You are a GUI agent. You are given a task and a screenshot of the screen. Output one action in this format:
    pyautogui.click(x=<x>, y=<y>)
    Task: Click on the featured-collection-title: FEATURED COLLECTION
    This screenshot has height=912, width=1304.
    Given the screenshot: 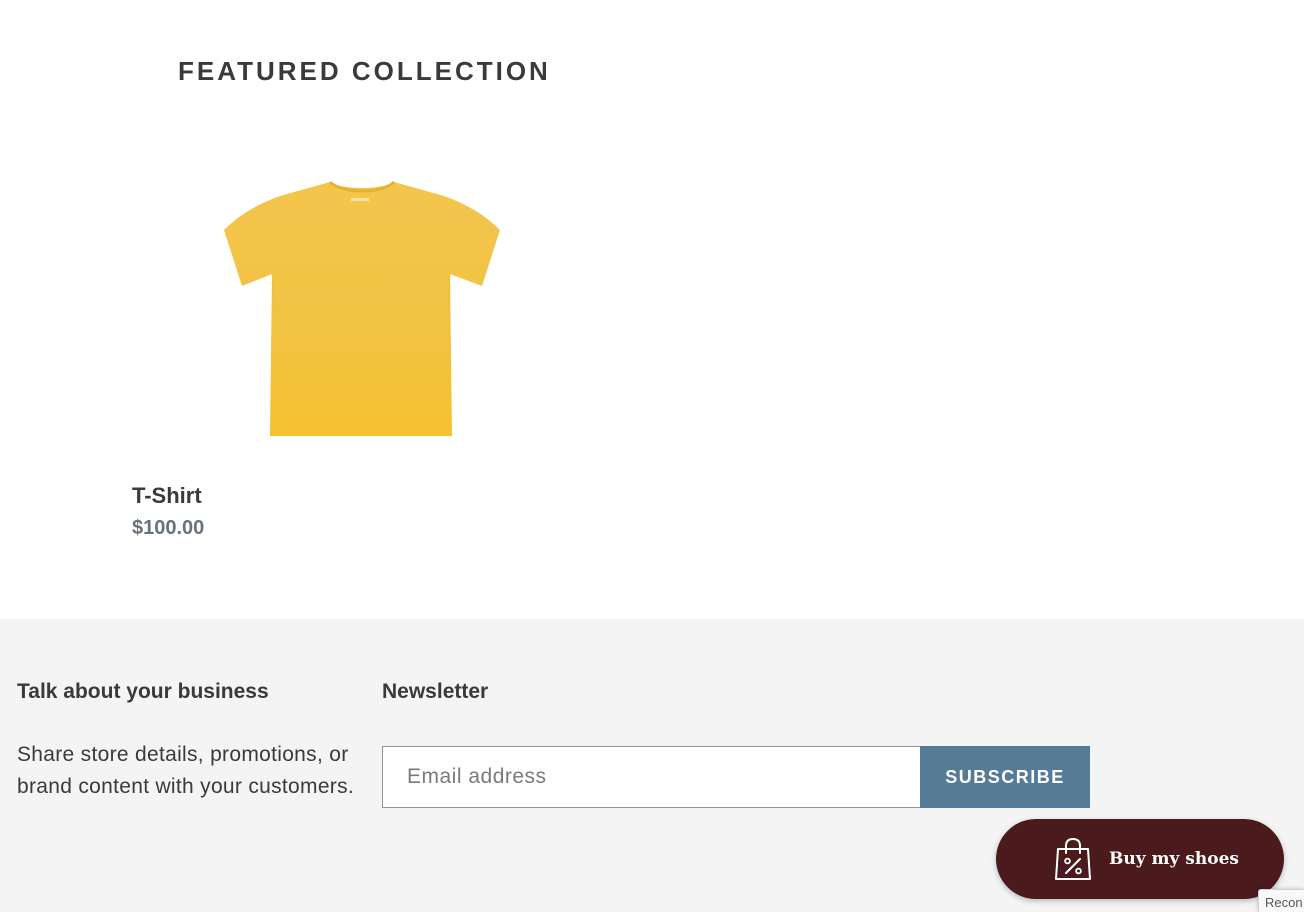 What is the action you would take?
    pyautogui.click(x=364, y=71)
    